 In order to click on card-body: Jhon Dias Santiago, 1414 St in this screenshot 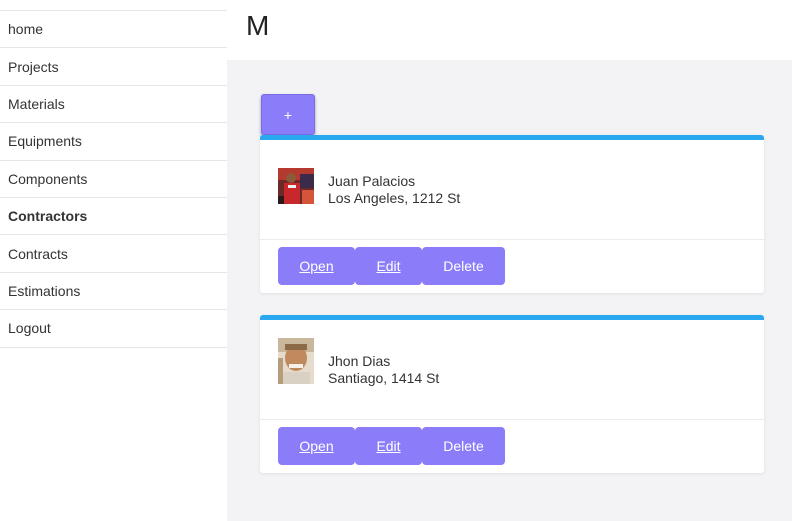, I will do `click(512, 370)`.